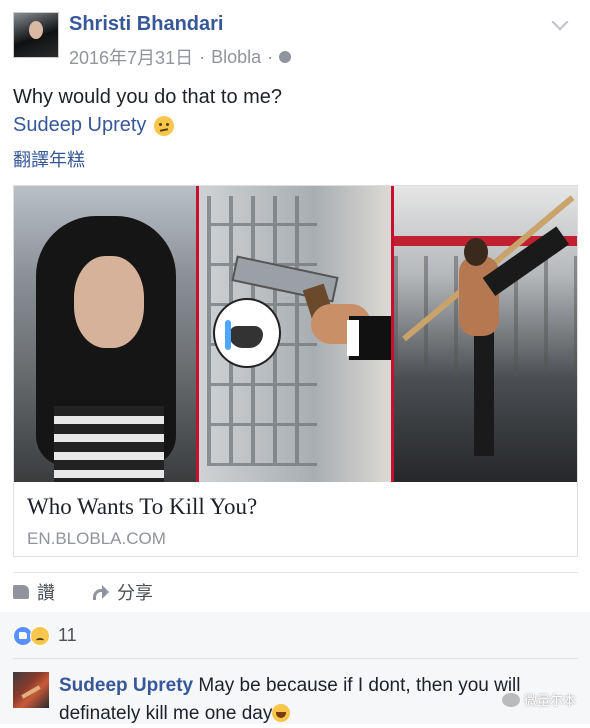 The image size is (590, 728). Describe the element at coordinates (353, 338) in the screenshot. I see `shirt-cuff` at that location.